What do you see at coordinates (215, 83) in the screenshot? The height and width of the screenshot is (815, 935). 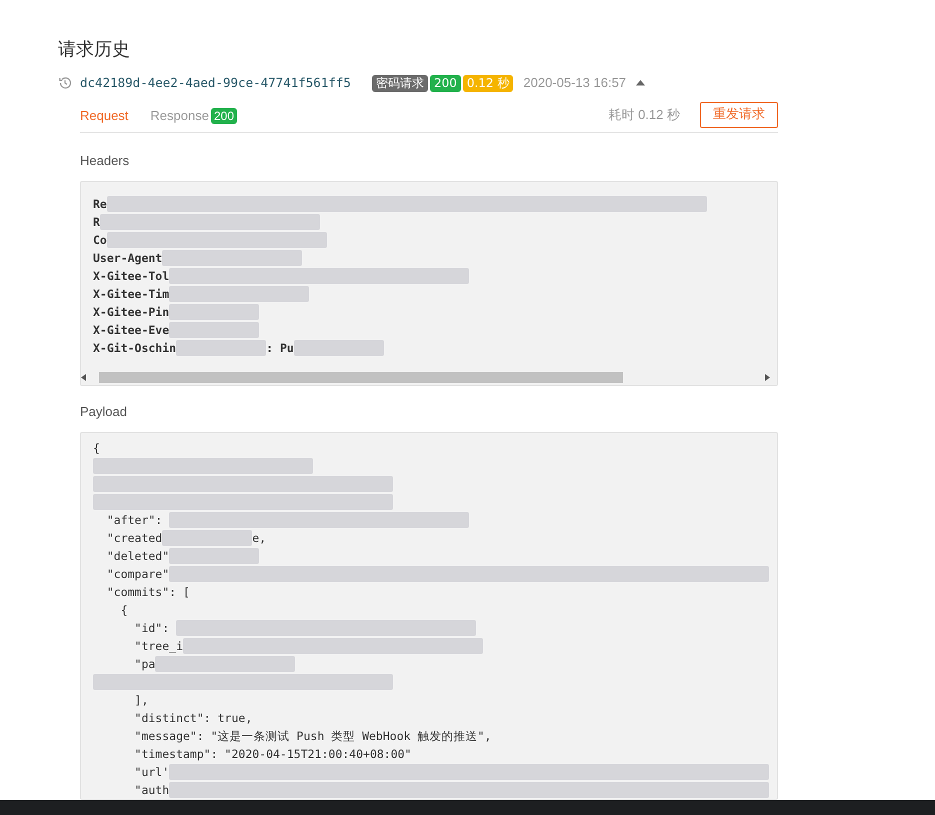 I see `request-id: dc42189d-4ee2-4aed-99ce-47741f561ff5` at bounding box center [215, 83].